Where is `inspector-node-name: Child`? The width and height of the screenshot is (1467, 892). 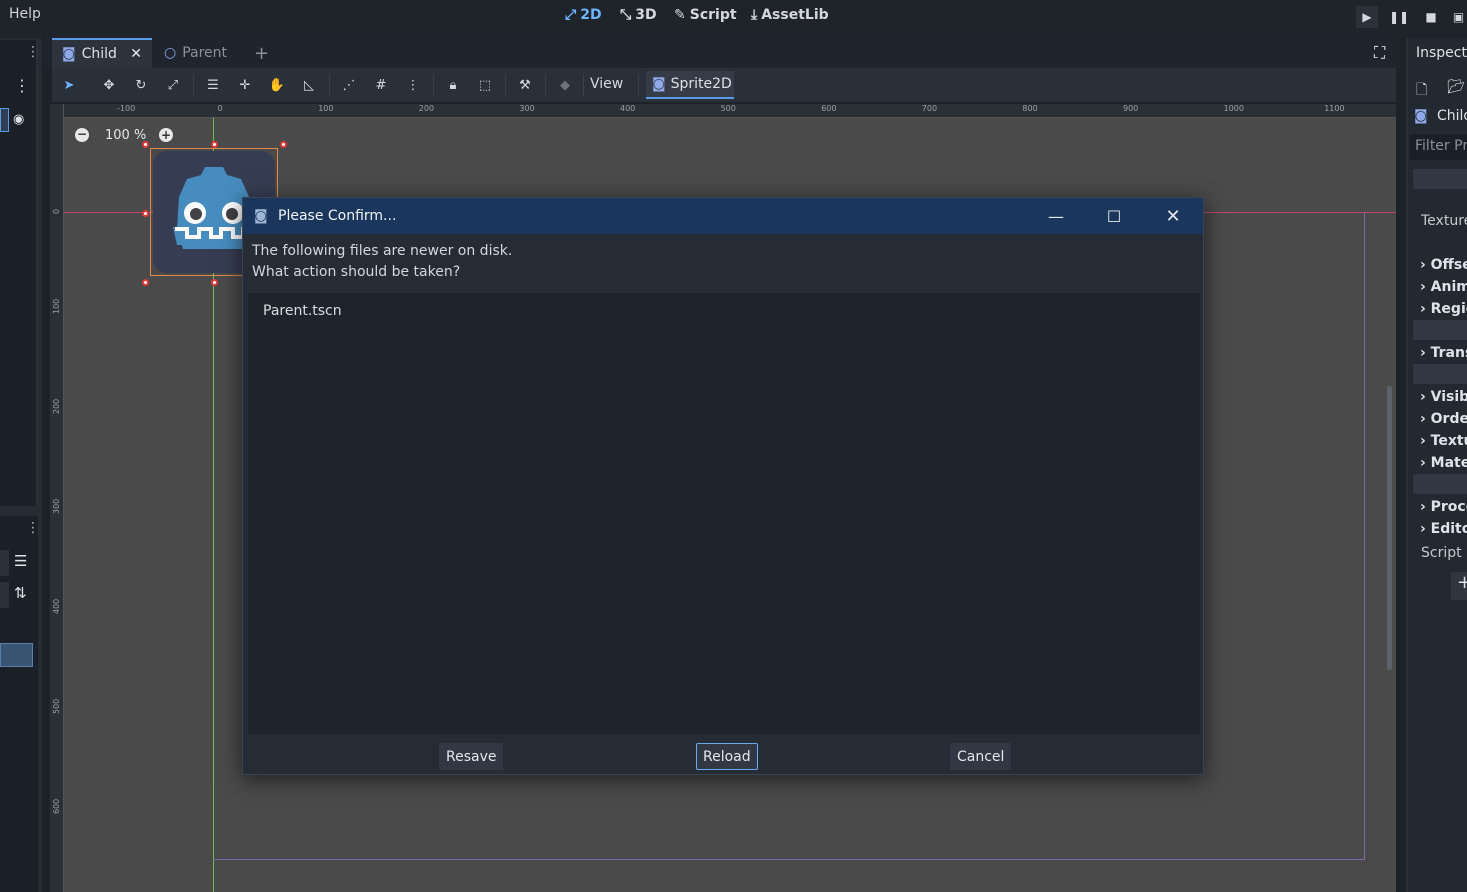 inspector-node-name: Child is located at coordinates (1452, 116).